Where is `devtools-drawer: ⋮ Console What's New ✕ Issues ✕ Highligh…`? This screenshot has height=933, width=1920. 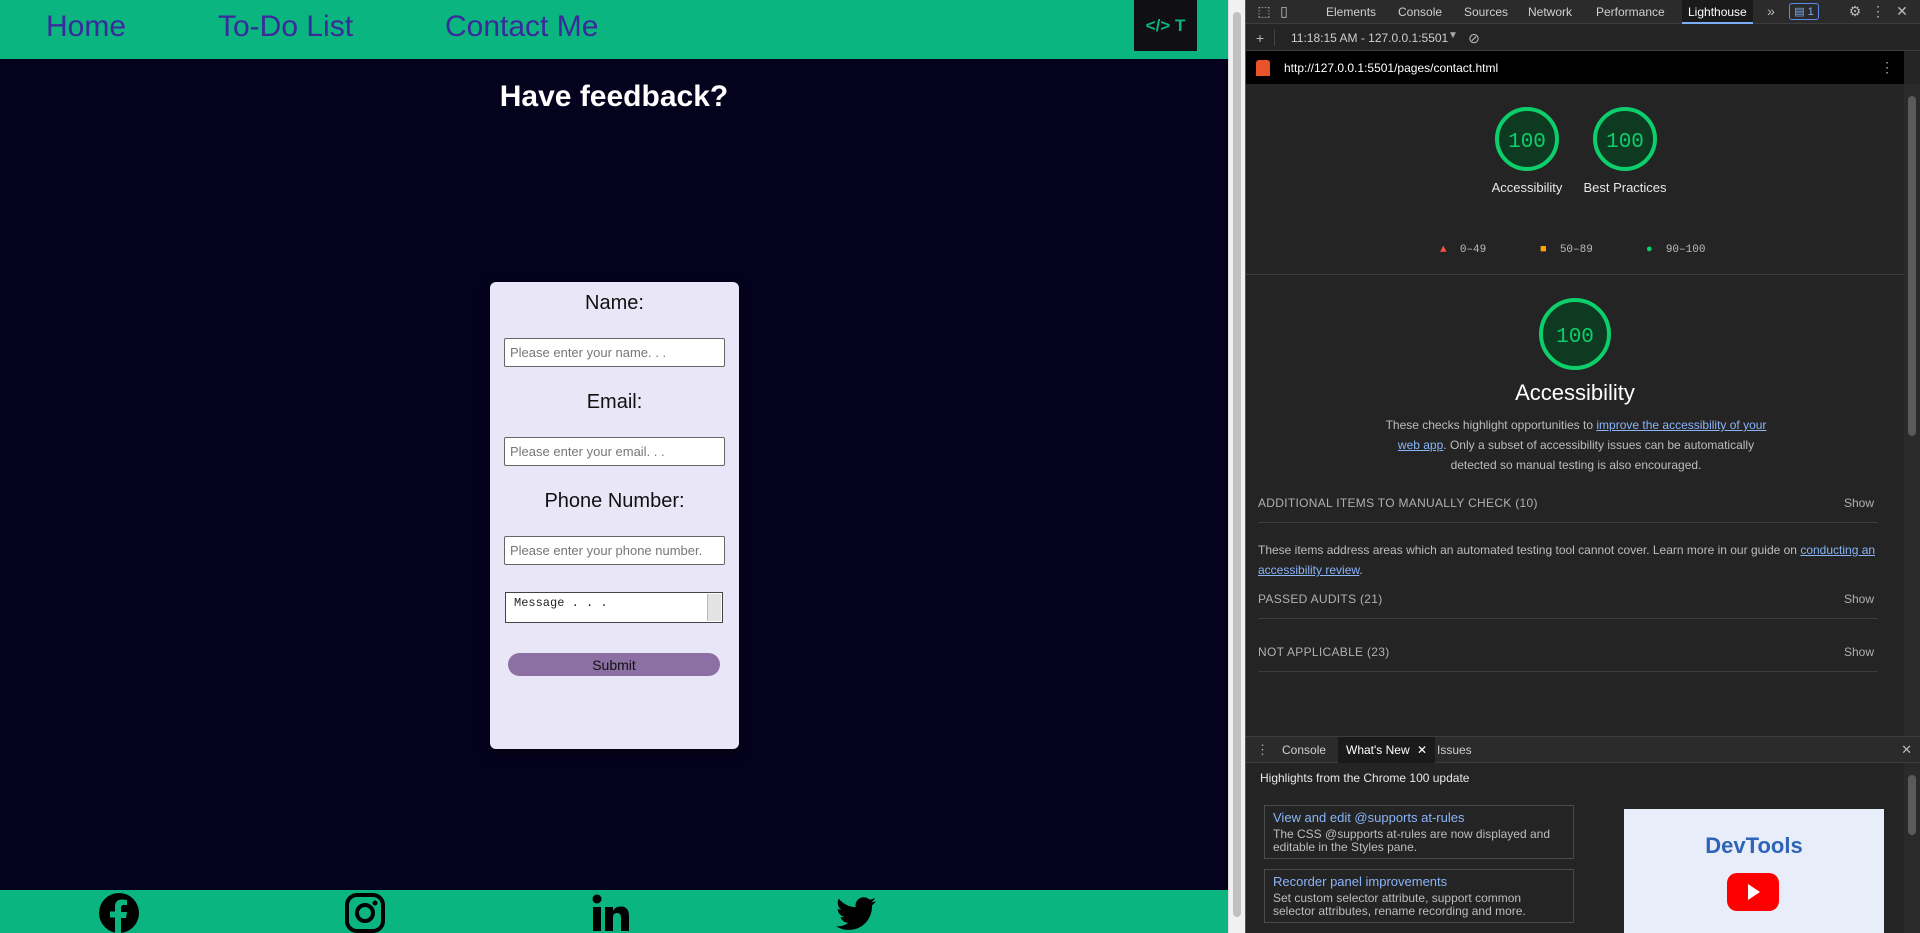 devtools-drawer: ⋮ Console What's New ✕ Issues ✕ Highligh… is located at coordinates (1583, 834).